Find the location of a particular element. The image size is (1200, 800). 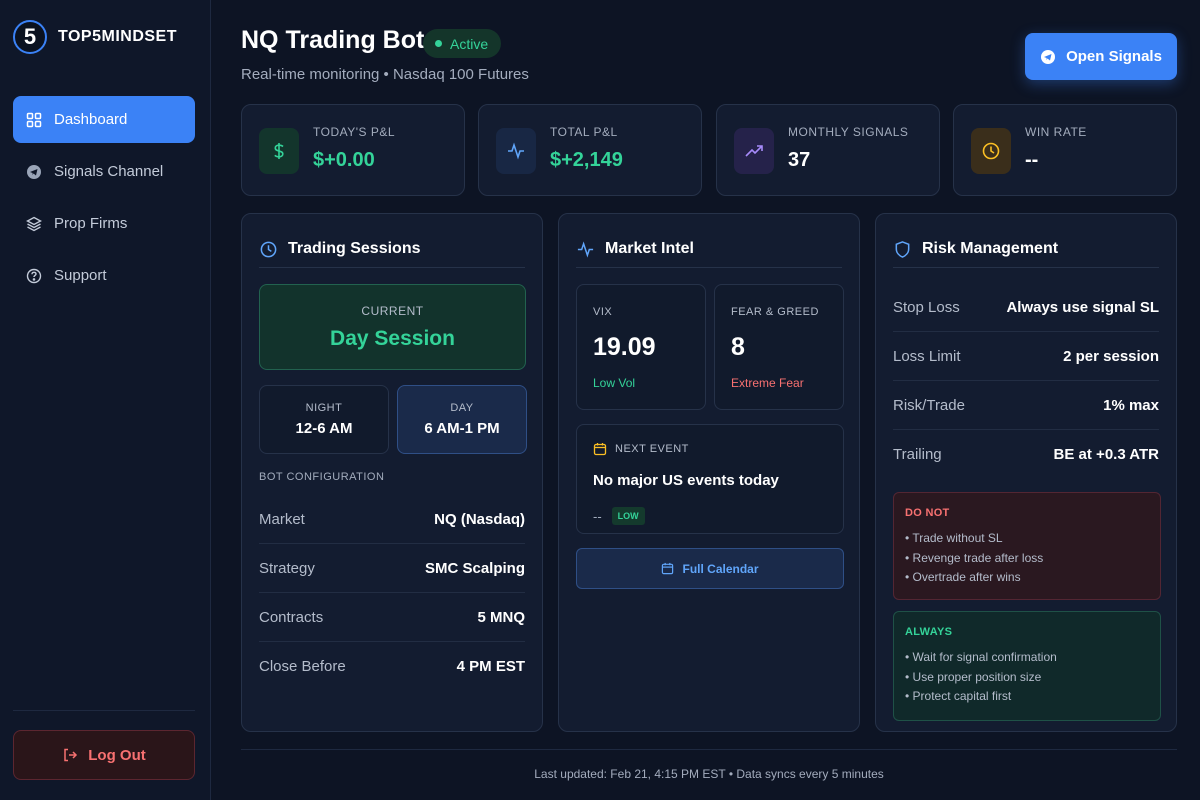

brand-logo-icon: 5 is located at coordinates (30, 37).